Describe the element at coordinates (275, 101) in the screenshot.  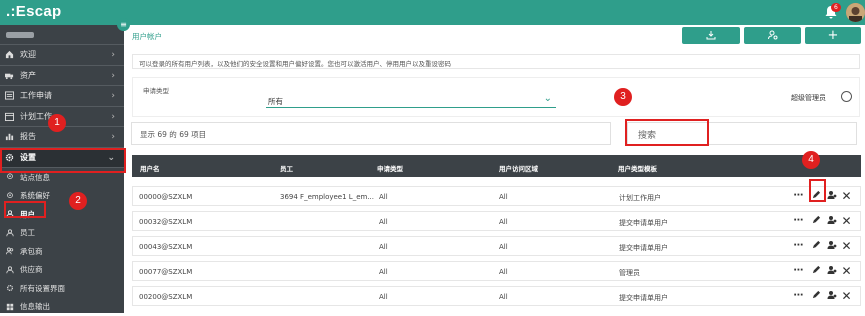
I see `request-type-value: 所有` at that location.